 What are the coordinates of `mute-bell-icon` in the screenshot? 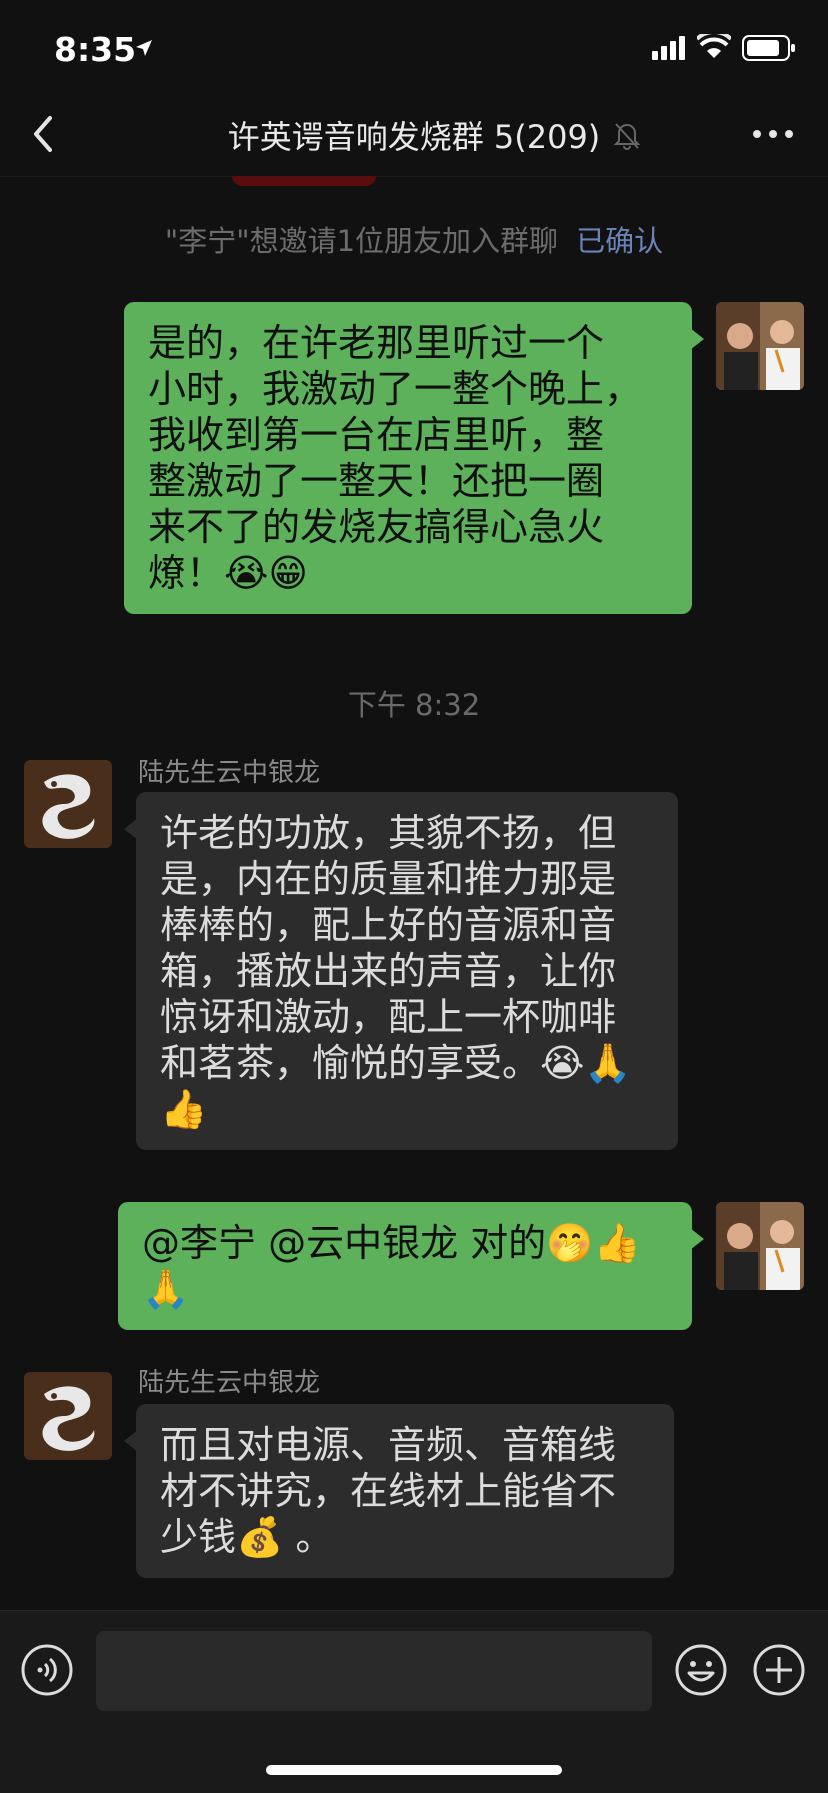 It's located at (627, 136).